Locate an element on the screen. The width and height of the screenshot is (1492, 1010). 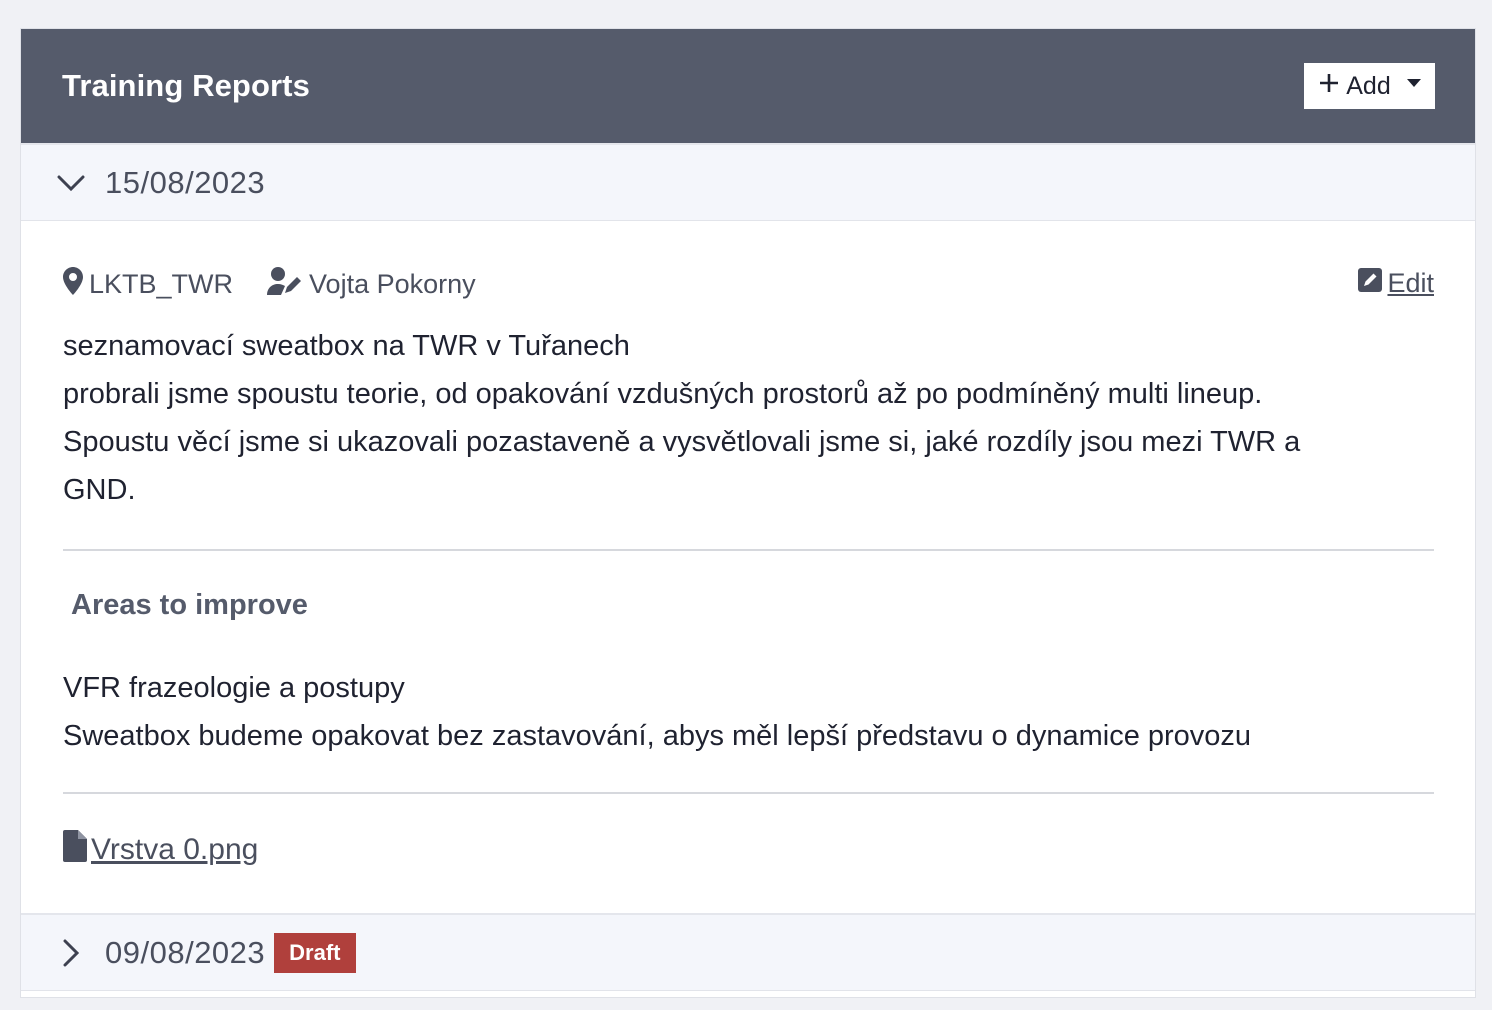
chevron-right-icon is located at coordinates (71, 953).